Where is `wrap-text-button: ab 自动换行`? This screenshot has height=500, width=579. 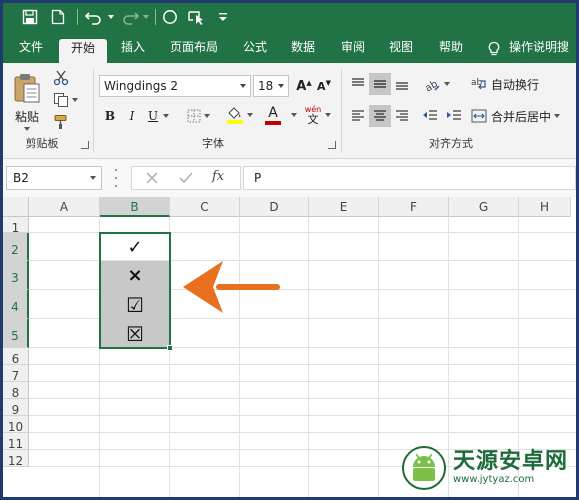 wrap-text-button: ab 自动换行 is located at coordinates (507, 84).